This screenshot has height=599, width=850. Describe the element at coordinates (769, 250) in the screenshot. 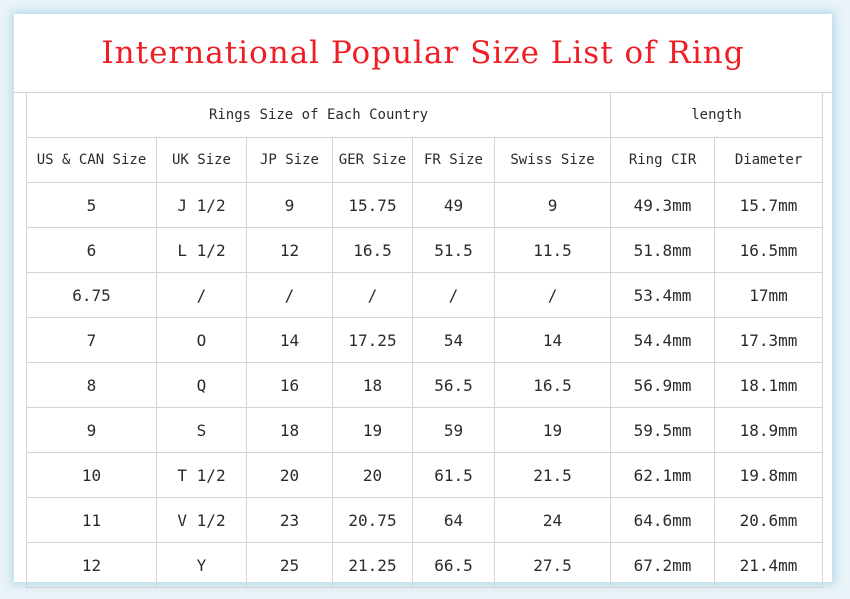

I see `table-cell: 16.5mm` at that location.